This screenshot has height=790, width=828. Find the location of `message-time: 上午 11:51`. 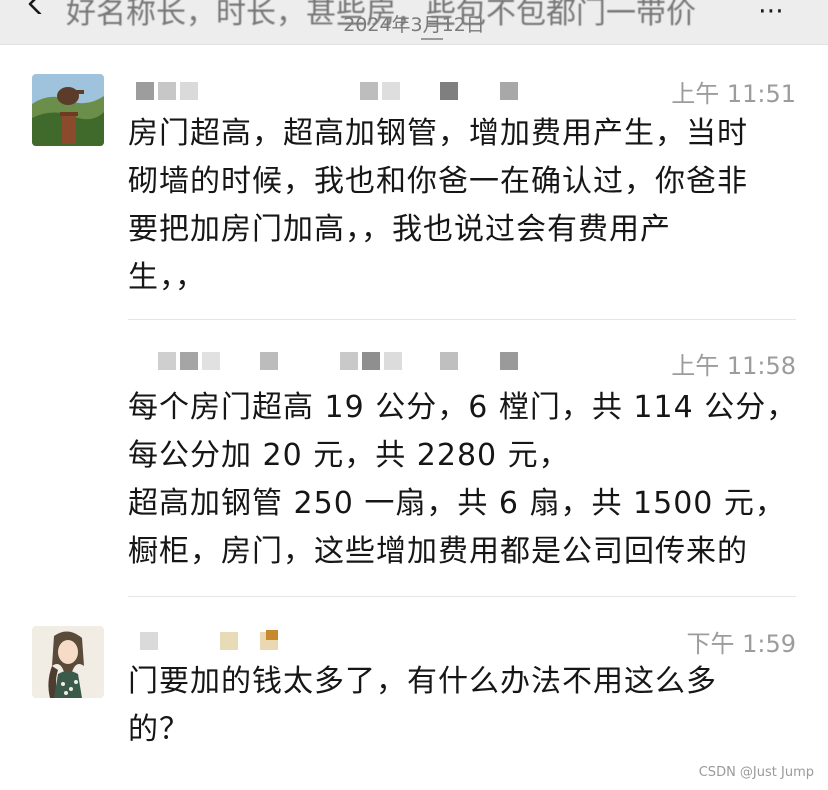

message-time: 上午 11:51 is located at coordinates (733, 94).